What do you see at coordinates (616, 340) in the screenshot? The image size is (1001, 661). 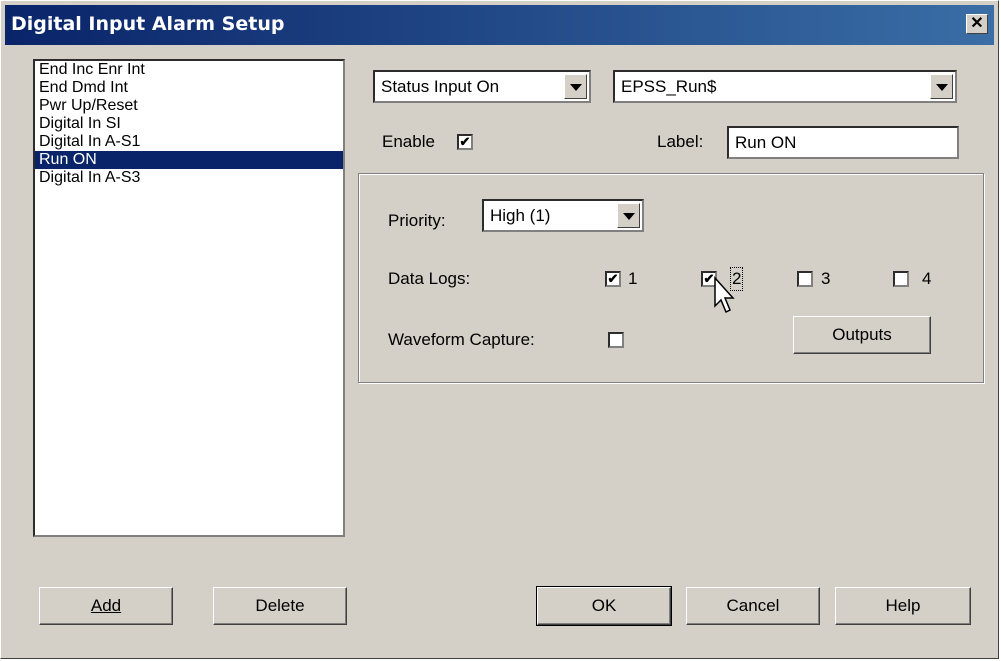 I see `waveform-capture-checkbox` at bounding box center [616, 340].